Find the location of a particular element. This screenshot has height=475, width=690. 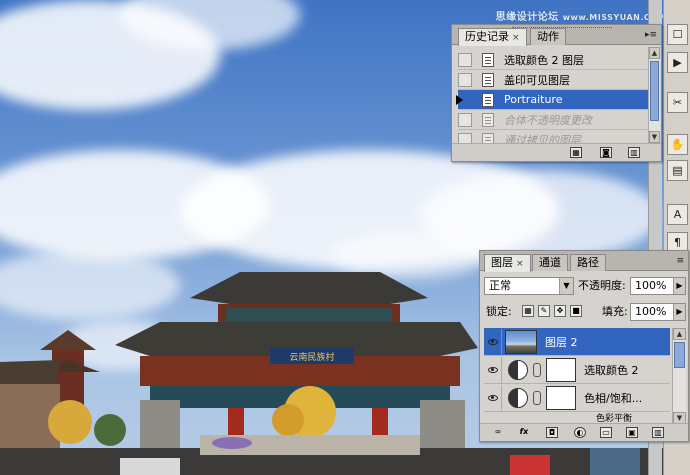

history-item: 选取颜色 2 图层 is located at coordinates (554, 60).